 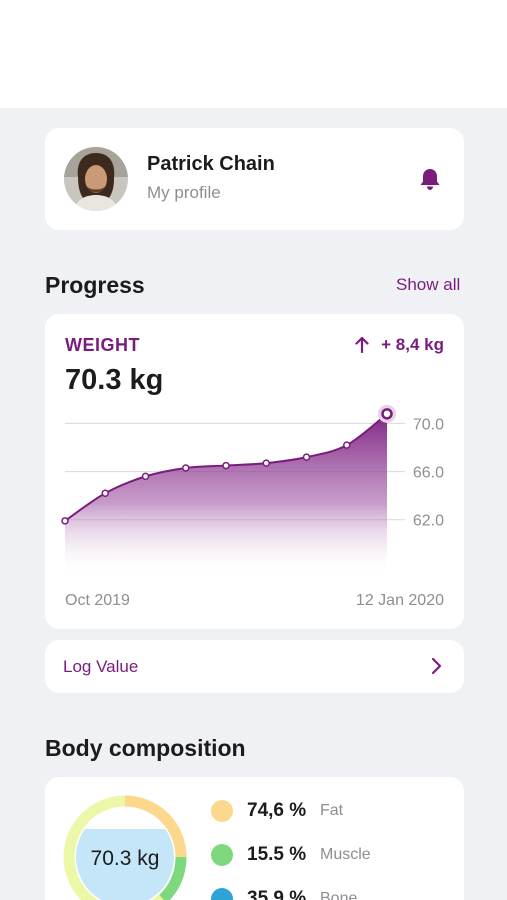 What do you see at coordinates (222, 855) in the screenshot?
I see `muscle-dot-icon` at bounding box center [222, 855].